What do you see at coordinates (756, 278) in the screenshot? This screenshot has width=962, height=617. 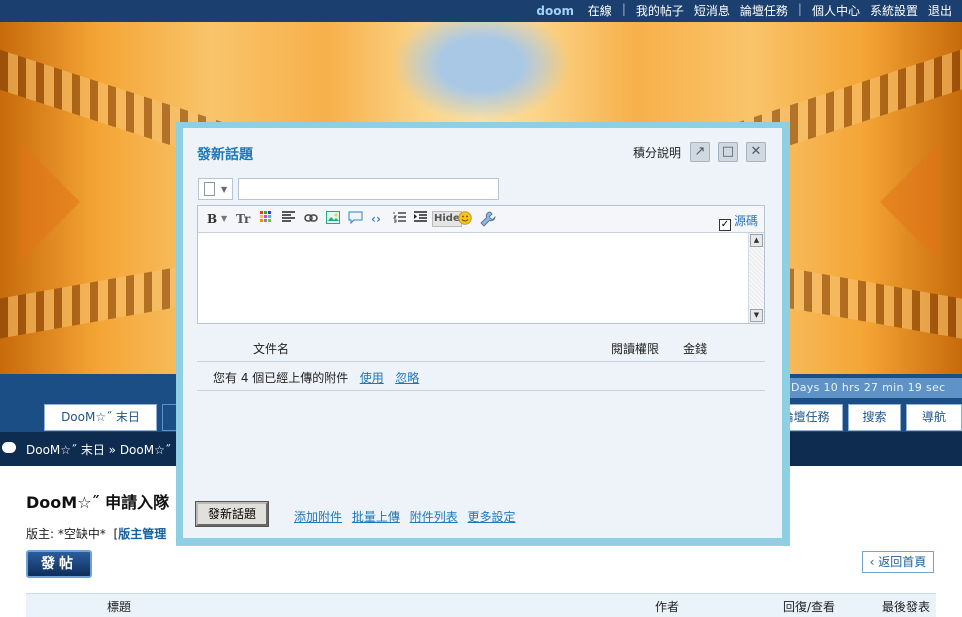 I see `editor-scrollbar: ▲ ▼` at bounding box center [756, 278].